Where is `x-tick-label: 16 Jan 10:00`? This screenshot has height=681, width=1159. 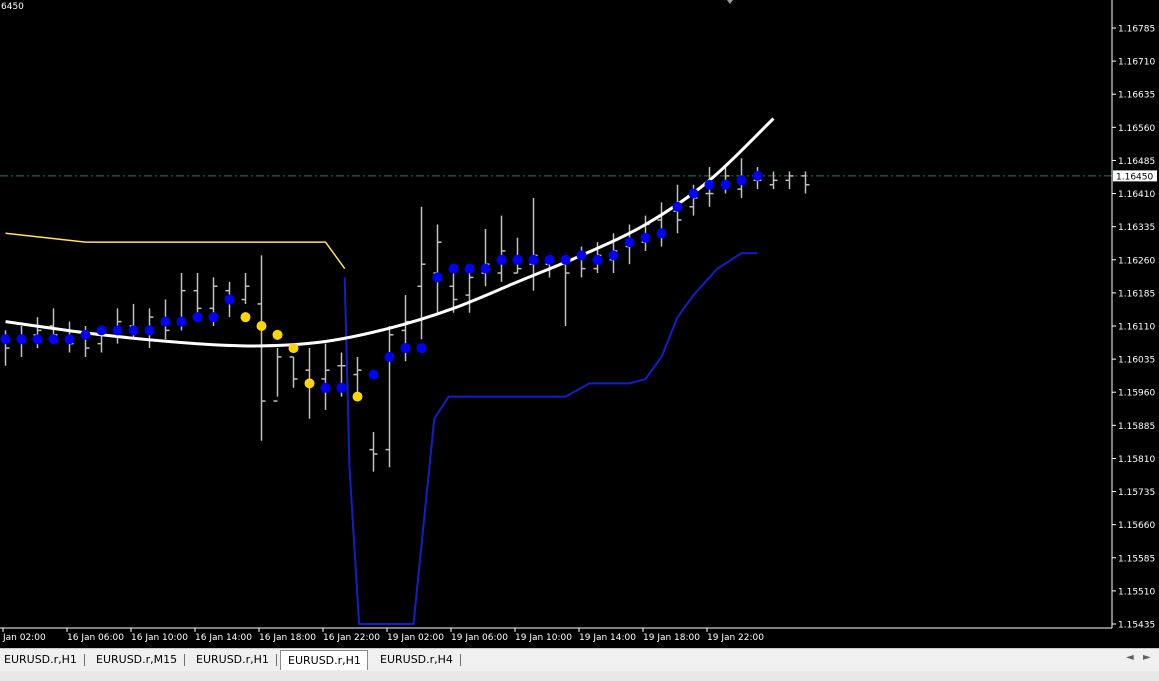 x-tick-label: 16 Jan 10:00 is located at coordinates (159, 638).